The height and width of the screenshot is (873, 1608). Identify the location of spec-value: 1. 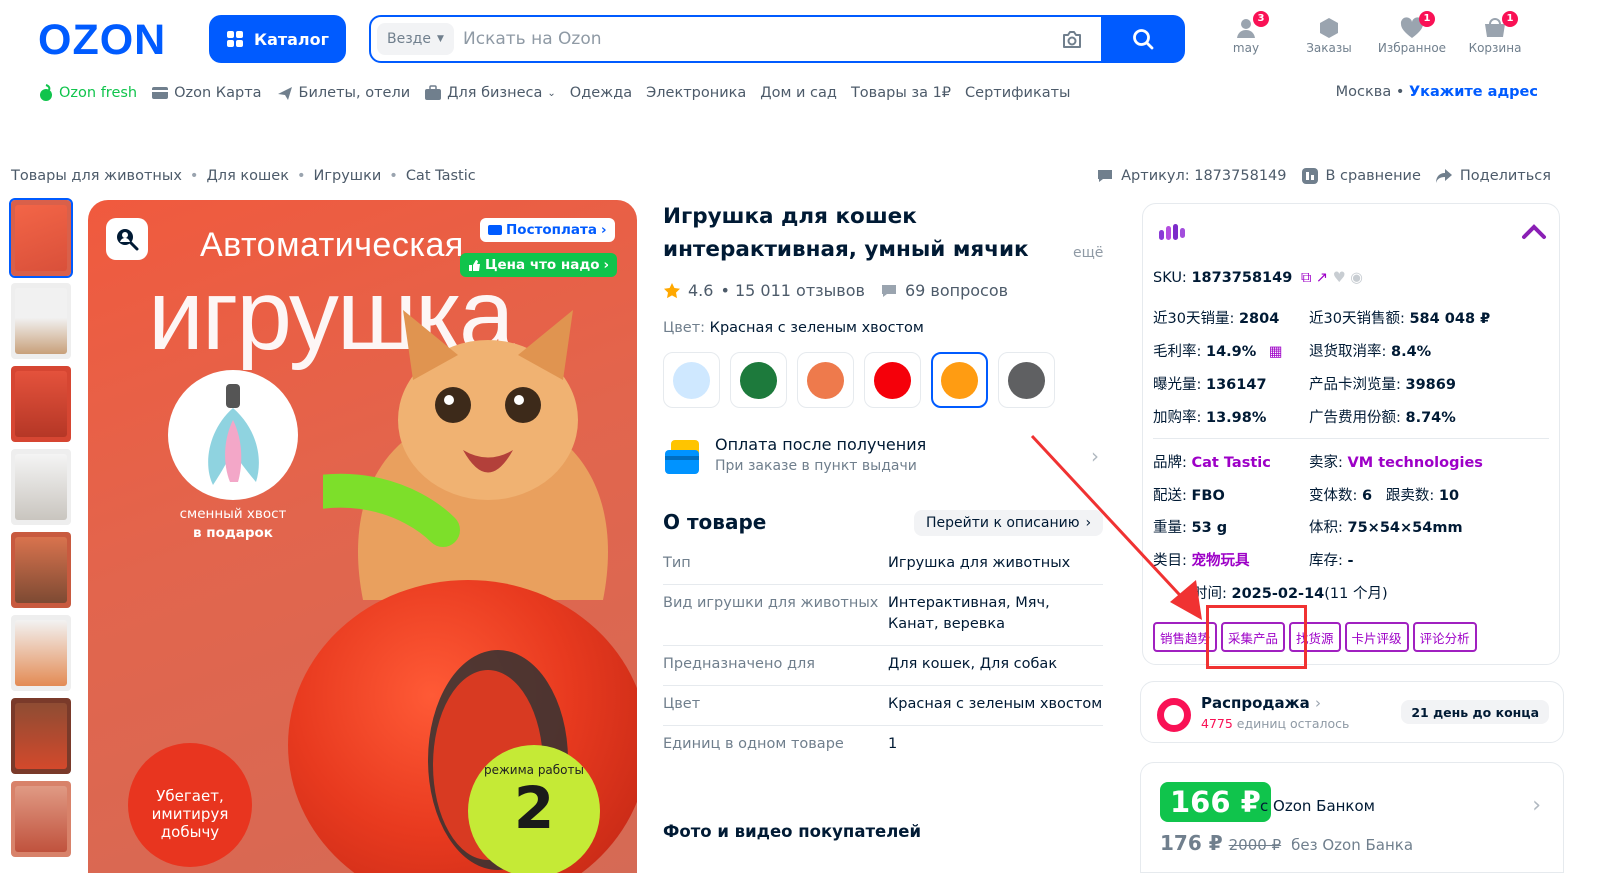
(893, 744).